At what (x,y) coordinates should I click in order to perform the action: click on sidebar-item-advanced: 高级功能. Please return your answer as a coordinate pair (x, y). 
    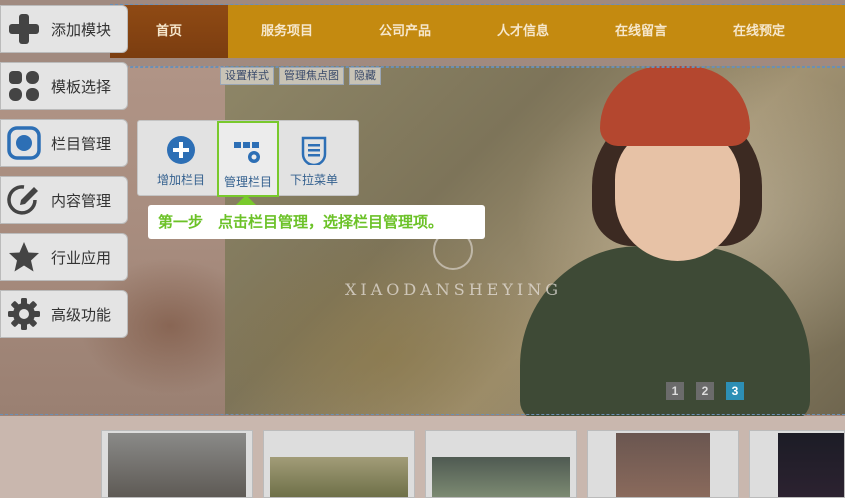
    Looking at the image, I should click on (64, 314).